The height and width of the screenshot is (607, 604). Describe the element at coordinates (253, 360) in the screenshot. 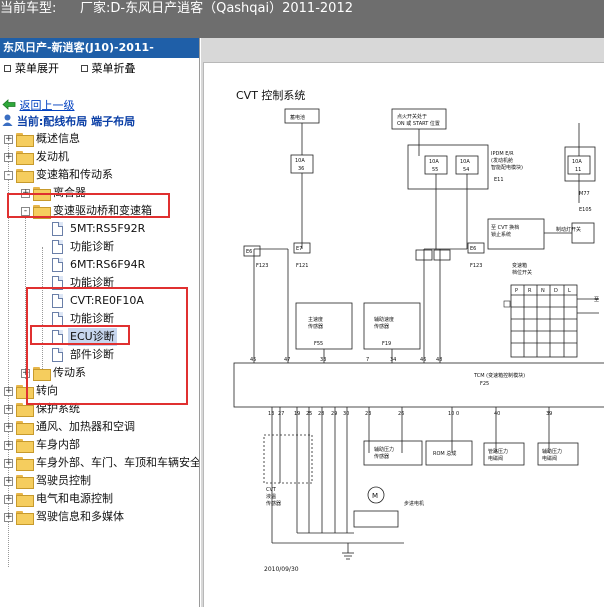

I see `pin-45: 45` at that location.